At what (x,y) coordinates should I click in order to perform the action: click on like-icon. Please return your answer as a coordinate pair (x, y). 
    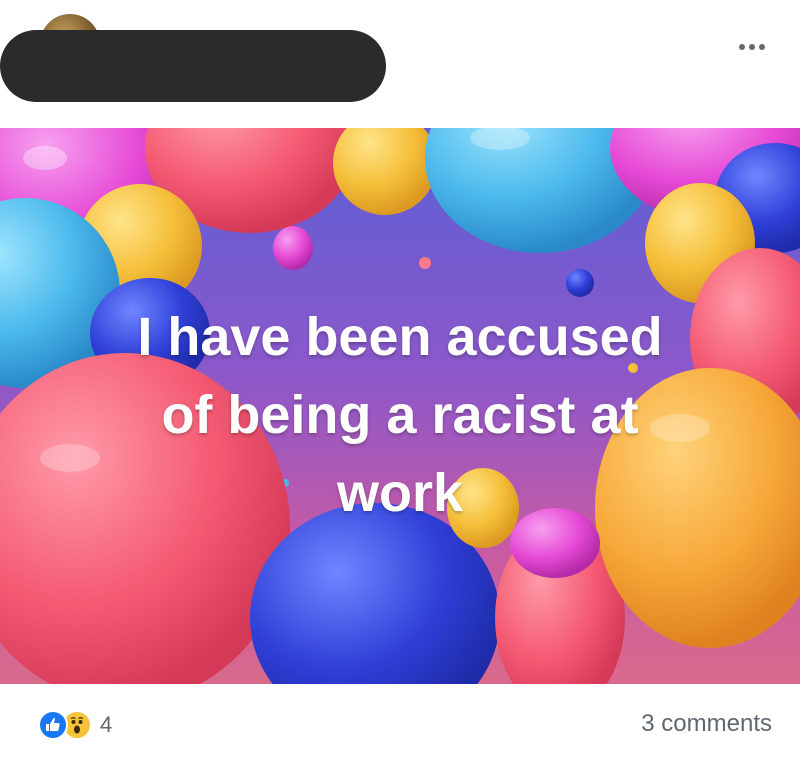
    Looking at the image, I should click on (53, 725).